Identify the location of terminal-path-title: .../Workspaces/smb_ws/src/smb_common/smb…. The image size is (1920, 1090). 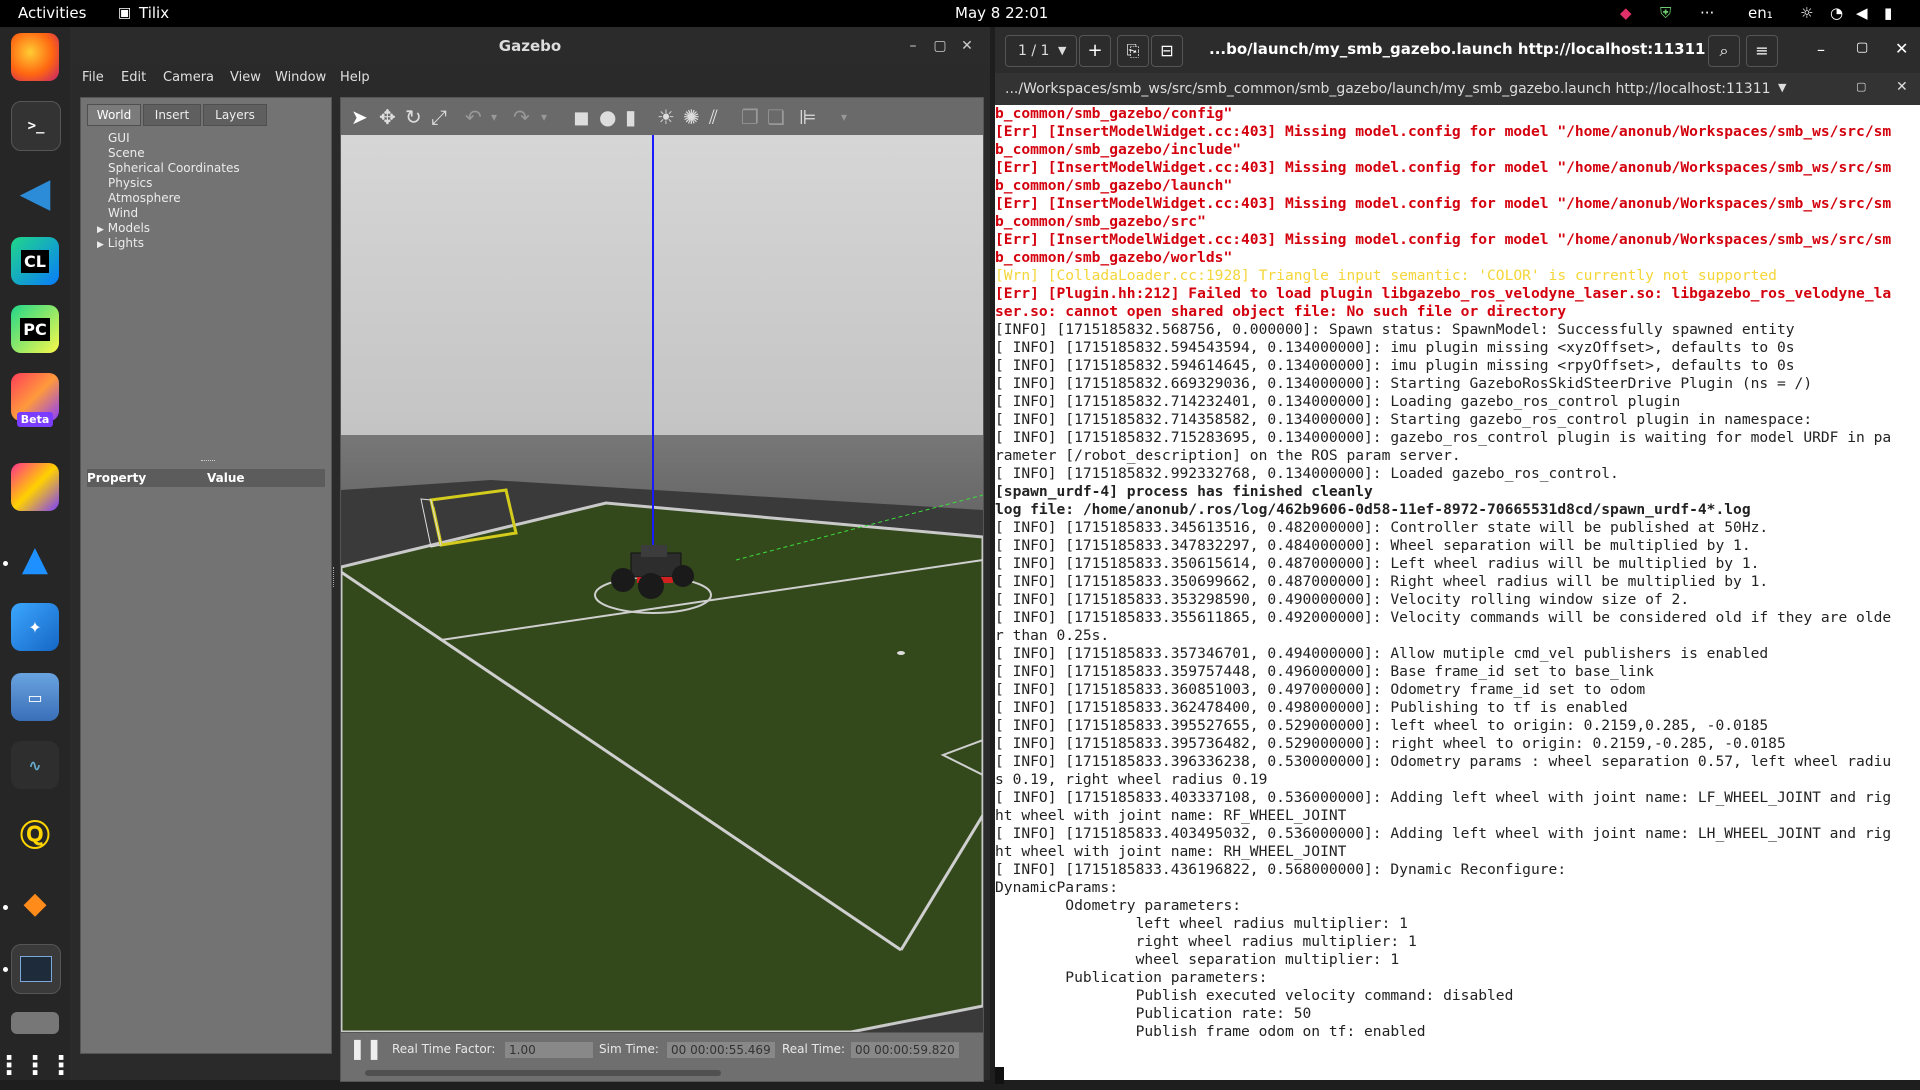
(1388, 89).